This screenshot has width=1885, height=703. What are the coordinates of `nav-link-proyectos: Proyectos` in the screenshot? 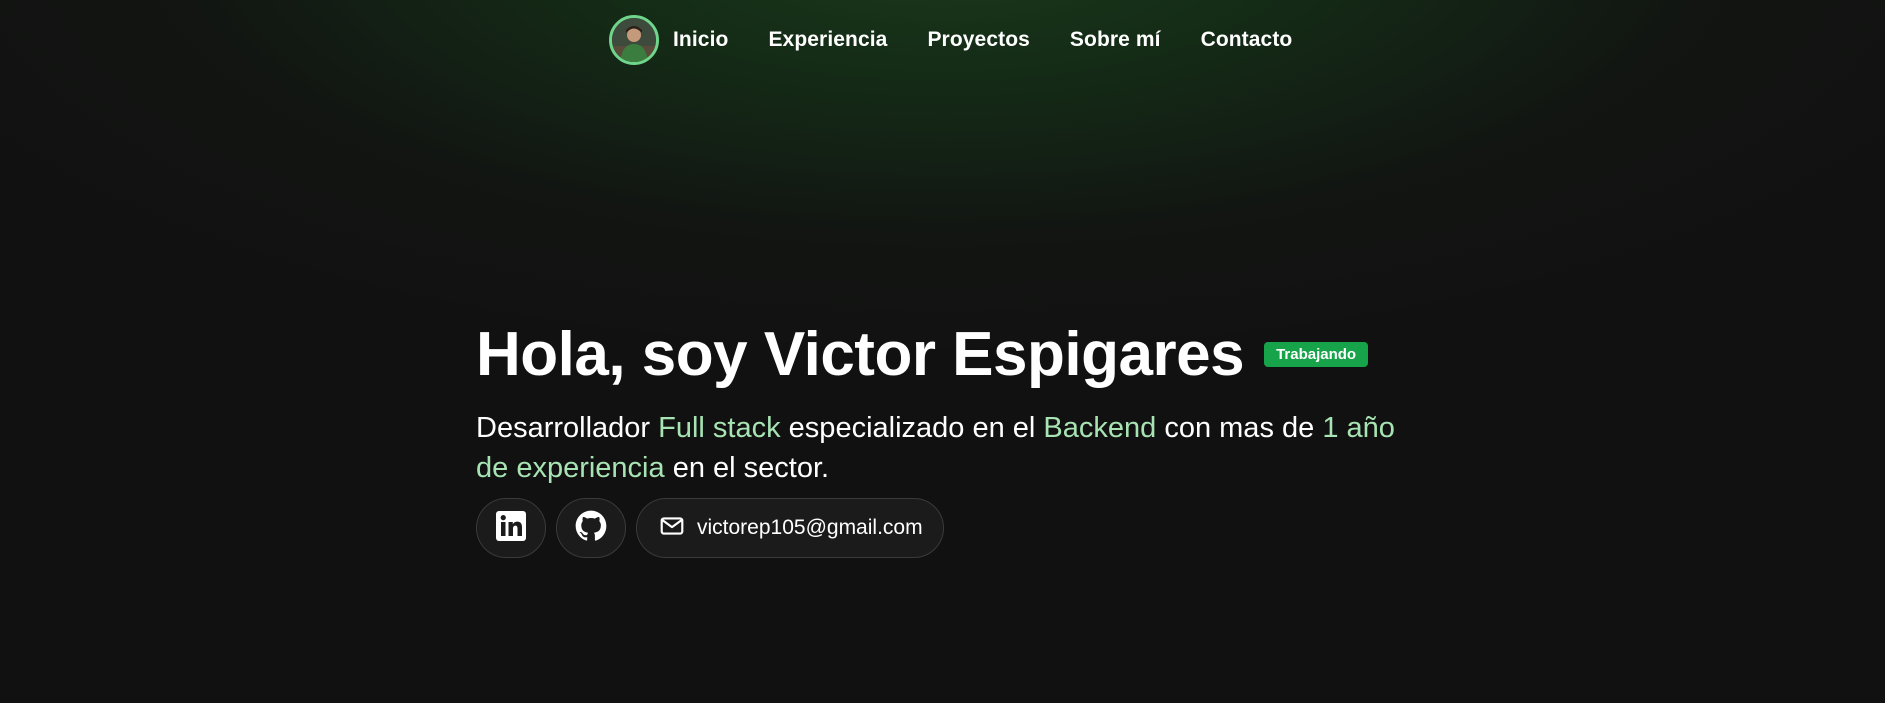 It's located at (978, 40).